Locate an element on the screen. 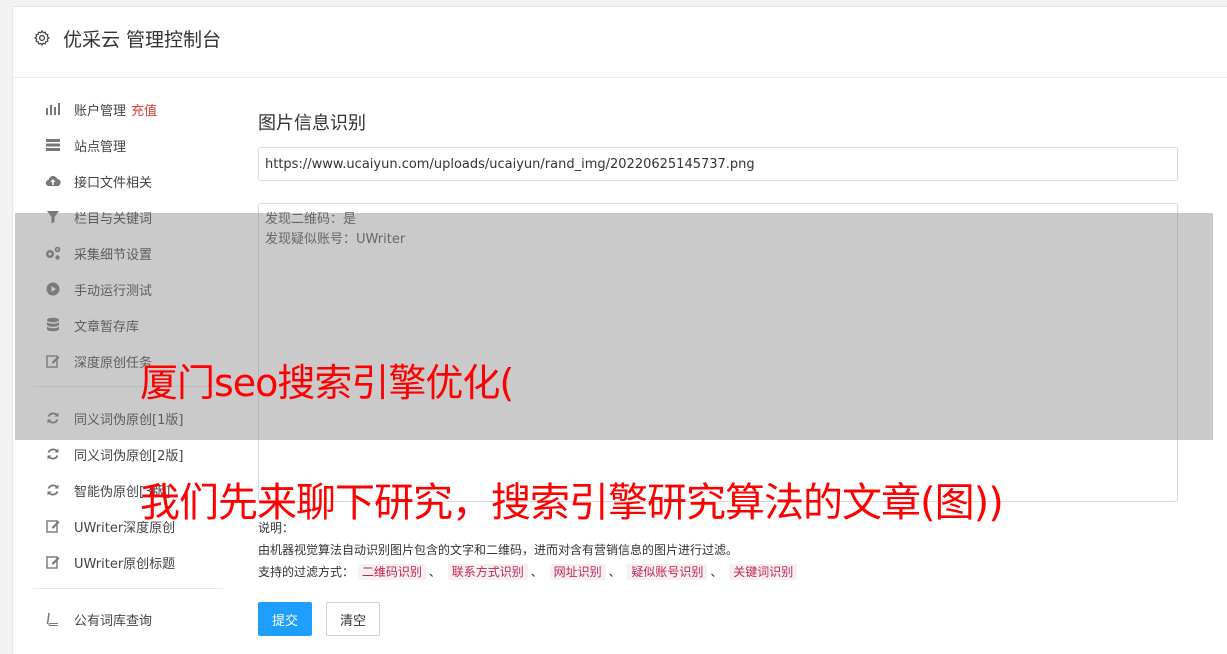  filter-tag: 联系方式识别 is located at coordinates (487, 572).